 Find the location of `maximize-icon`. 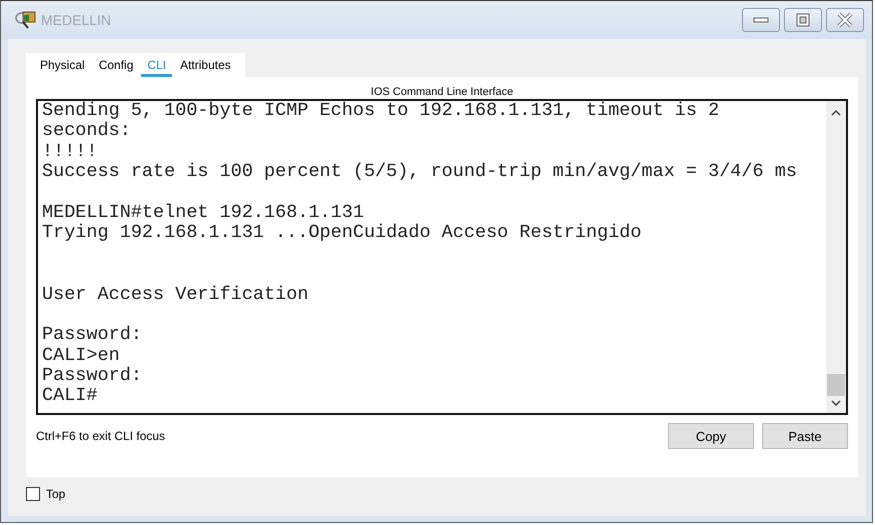

maximize-icon is located at coordinates (803, 20).